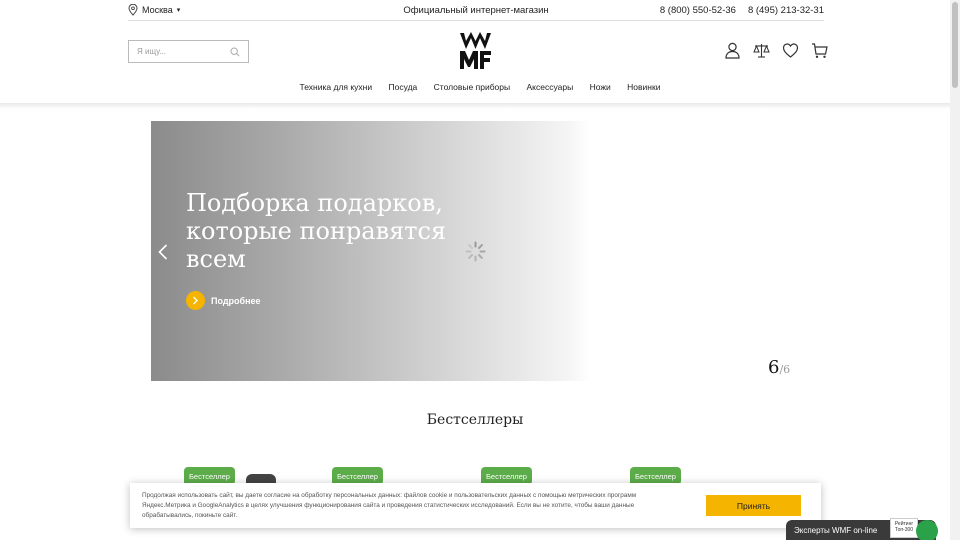  I want to click on nav-item-cookware: Посуда, so click(403, 87).